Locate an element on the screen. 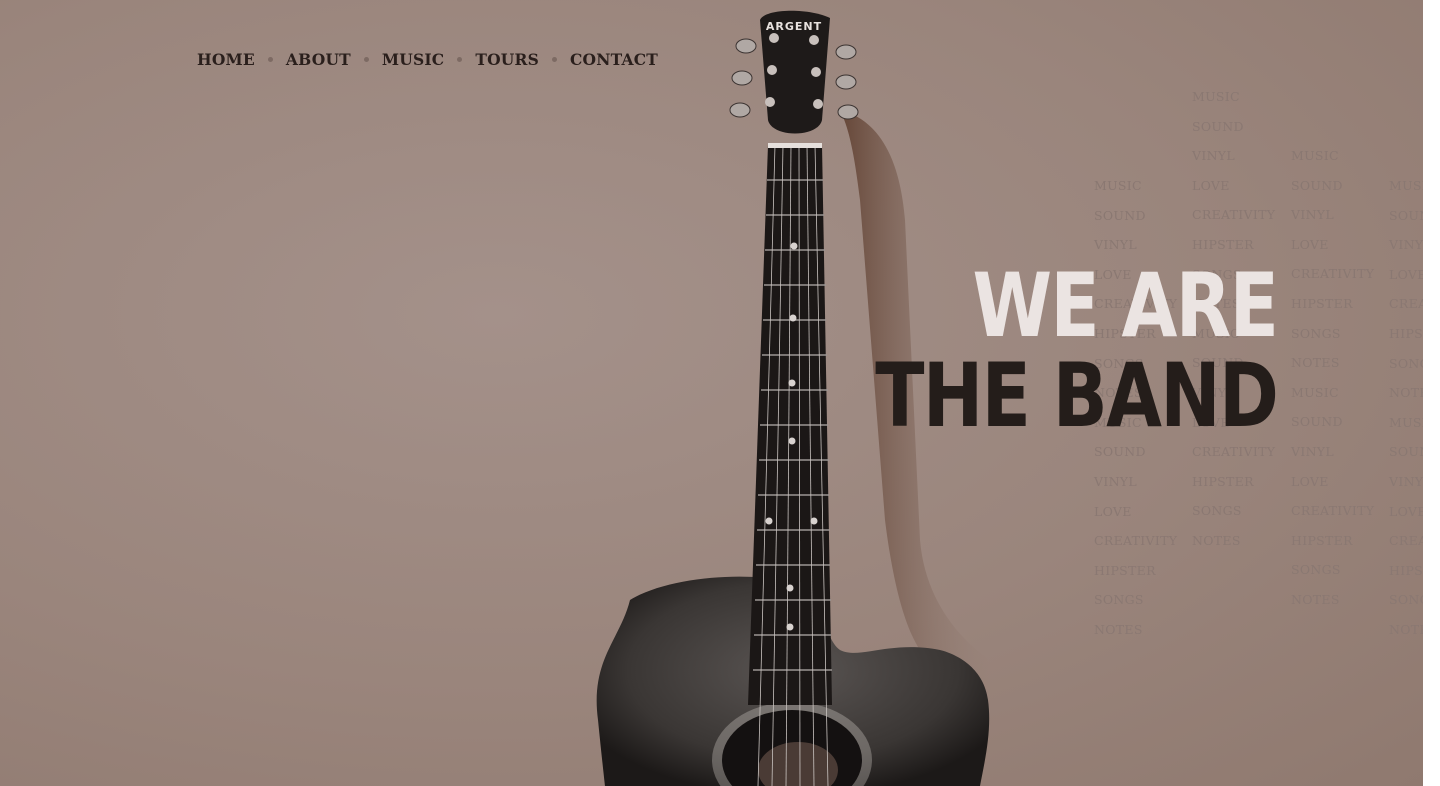  headline-line-2: THE BAND is located at coordinates (1076, 395).